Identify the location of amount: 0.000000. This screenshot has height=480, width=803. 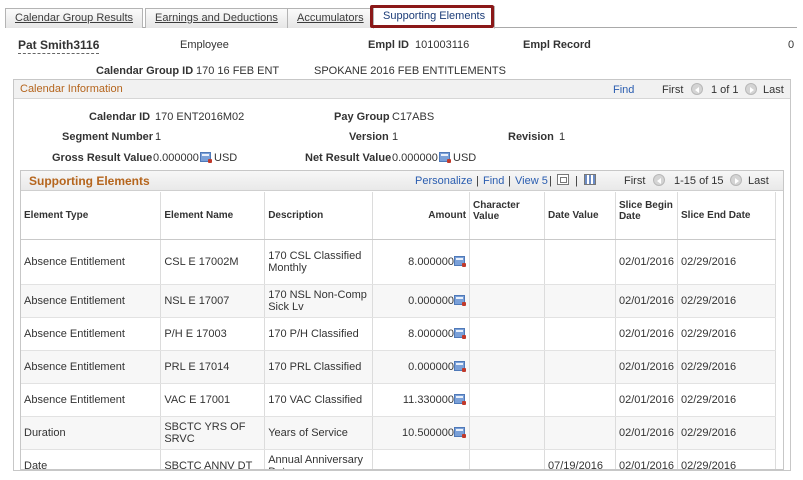
(431, 366).